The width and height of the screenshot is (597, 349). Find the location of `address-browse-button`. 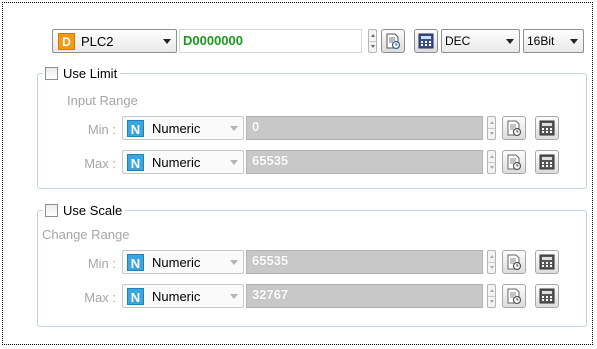

address-browse-button is located at coordinates (393, 41).